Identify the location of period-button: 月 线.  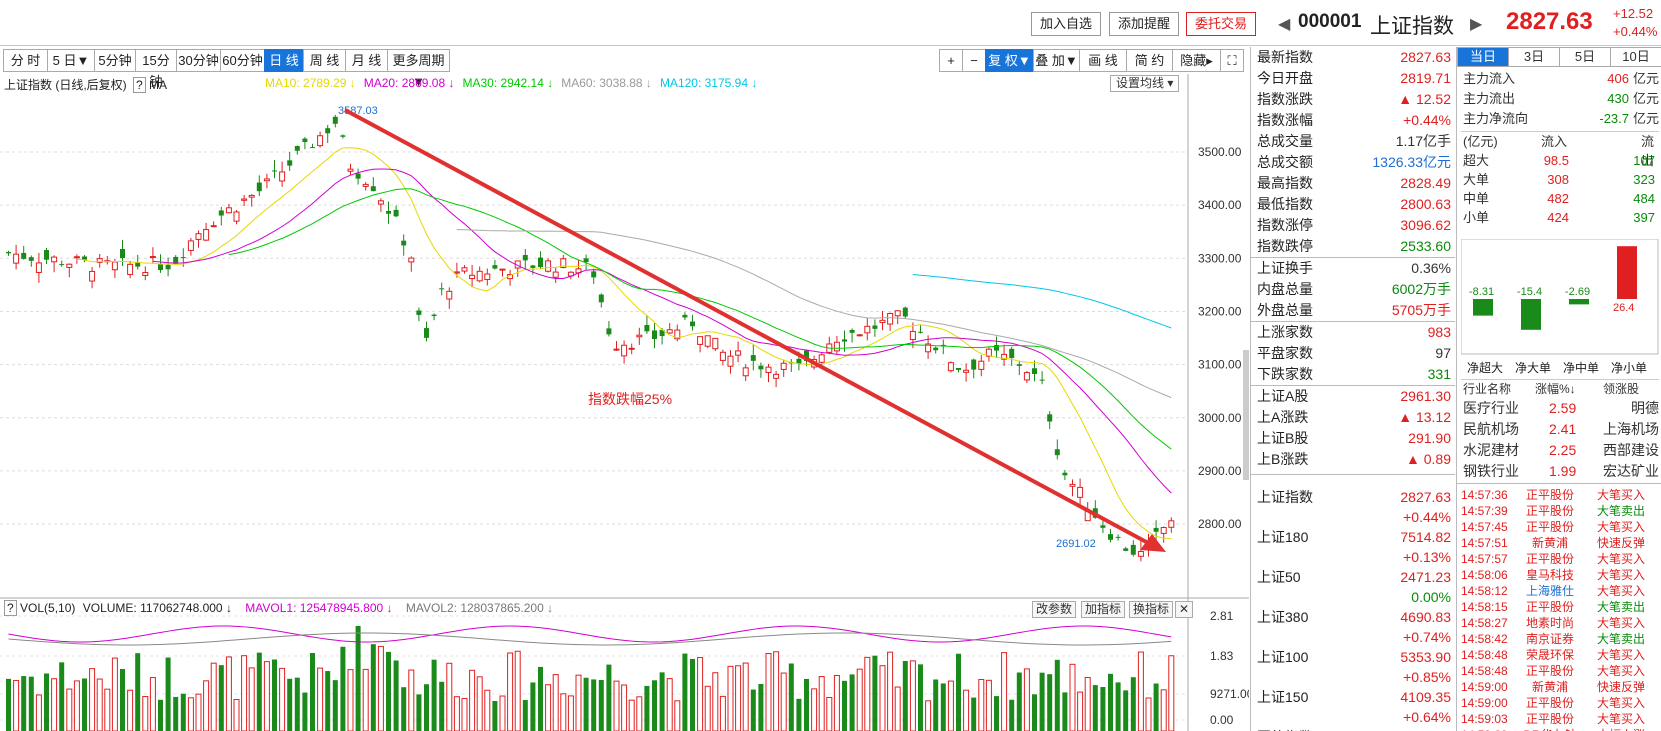
(366, 60).